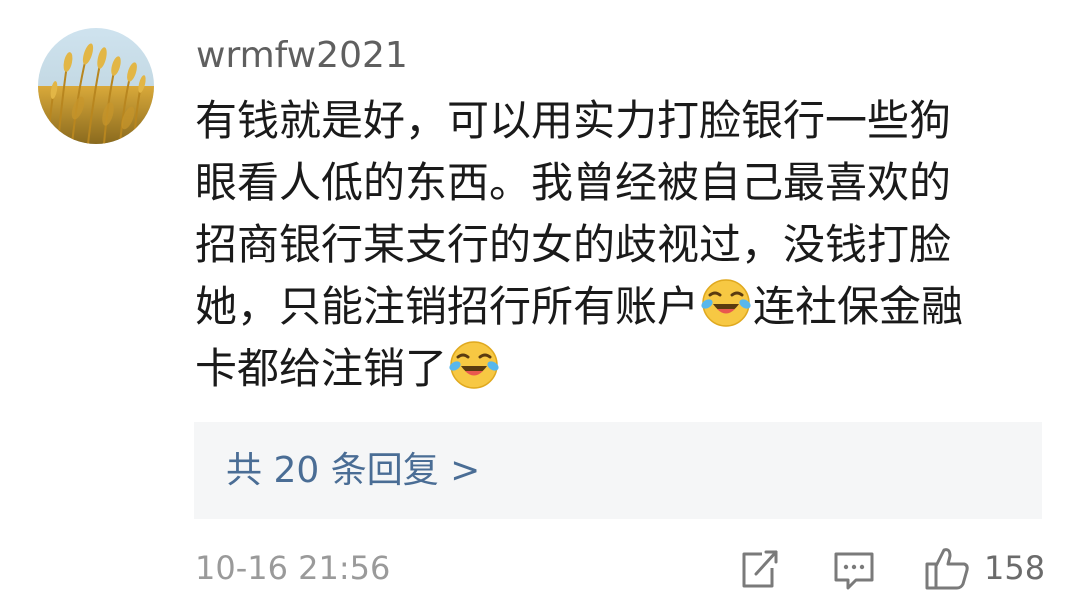 This screenshot has width=1080, height=597. What do you see at coordinates (858, 306) in the screenshot?
I see `comment-text-segment: 连社保金融` at bounding box center [858, 306].